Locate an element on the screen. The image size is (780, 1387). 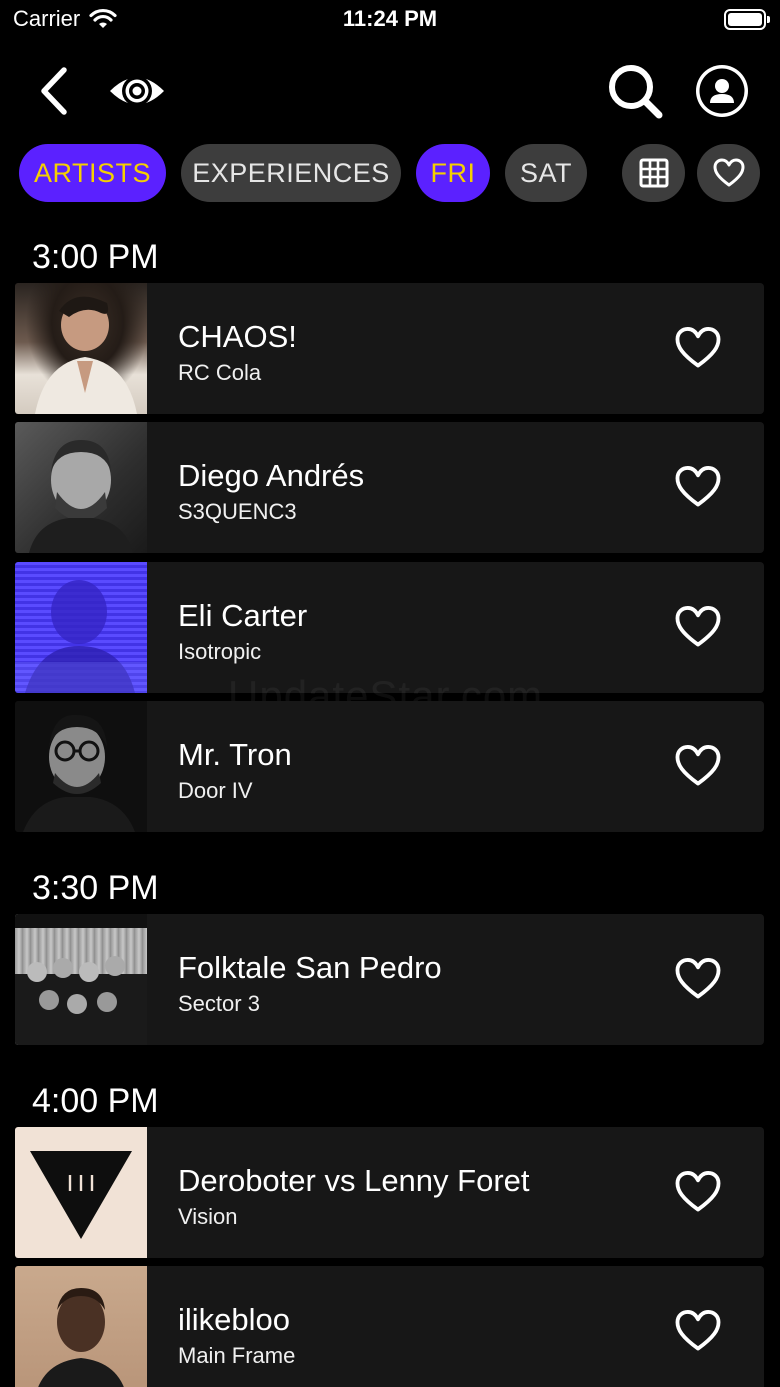
back-button is located at coordinates (53, 91).